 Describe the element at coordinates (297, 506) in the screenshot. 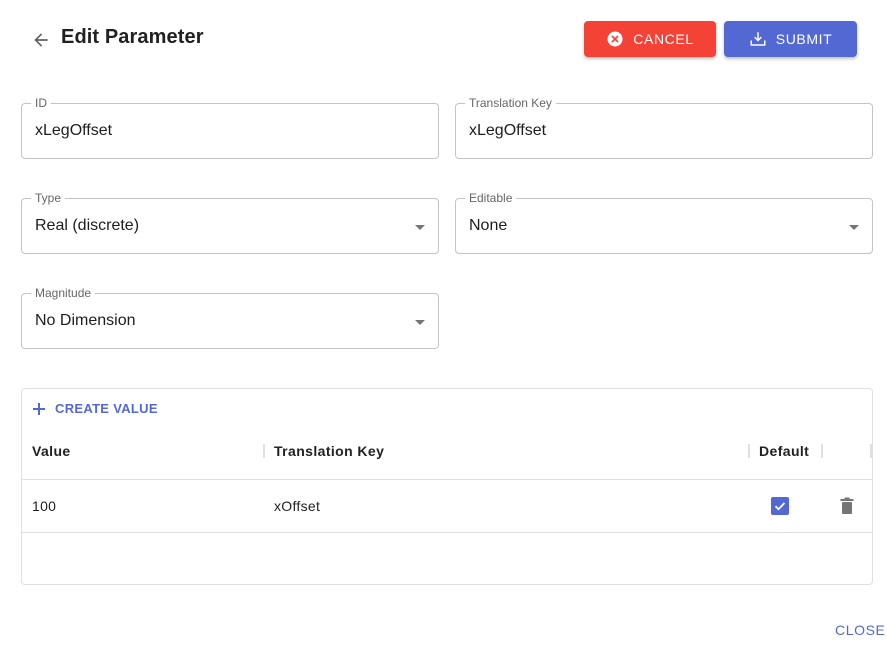

I see `cell-translation-key: xOffset` at that location.